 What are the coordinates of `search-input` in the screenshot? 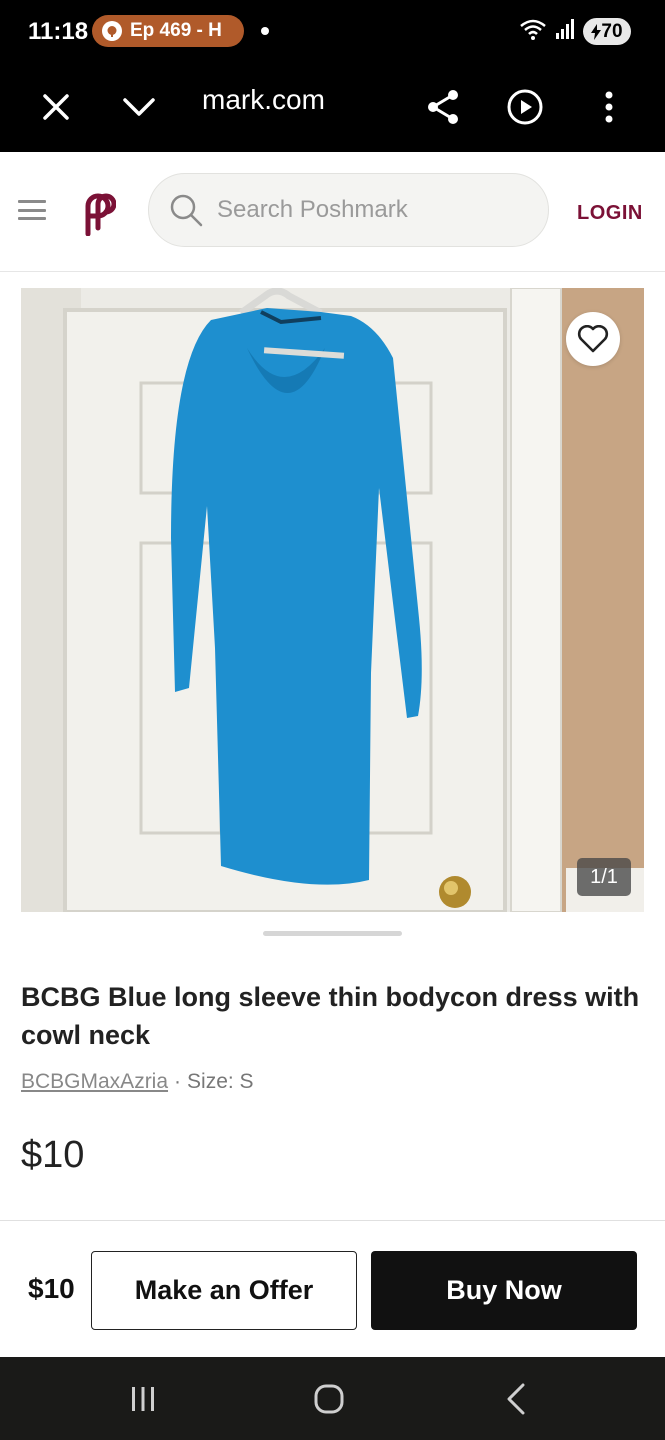 It's located at (367, 210).